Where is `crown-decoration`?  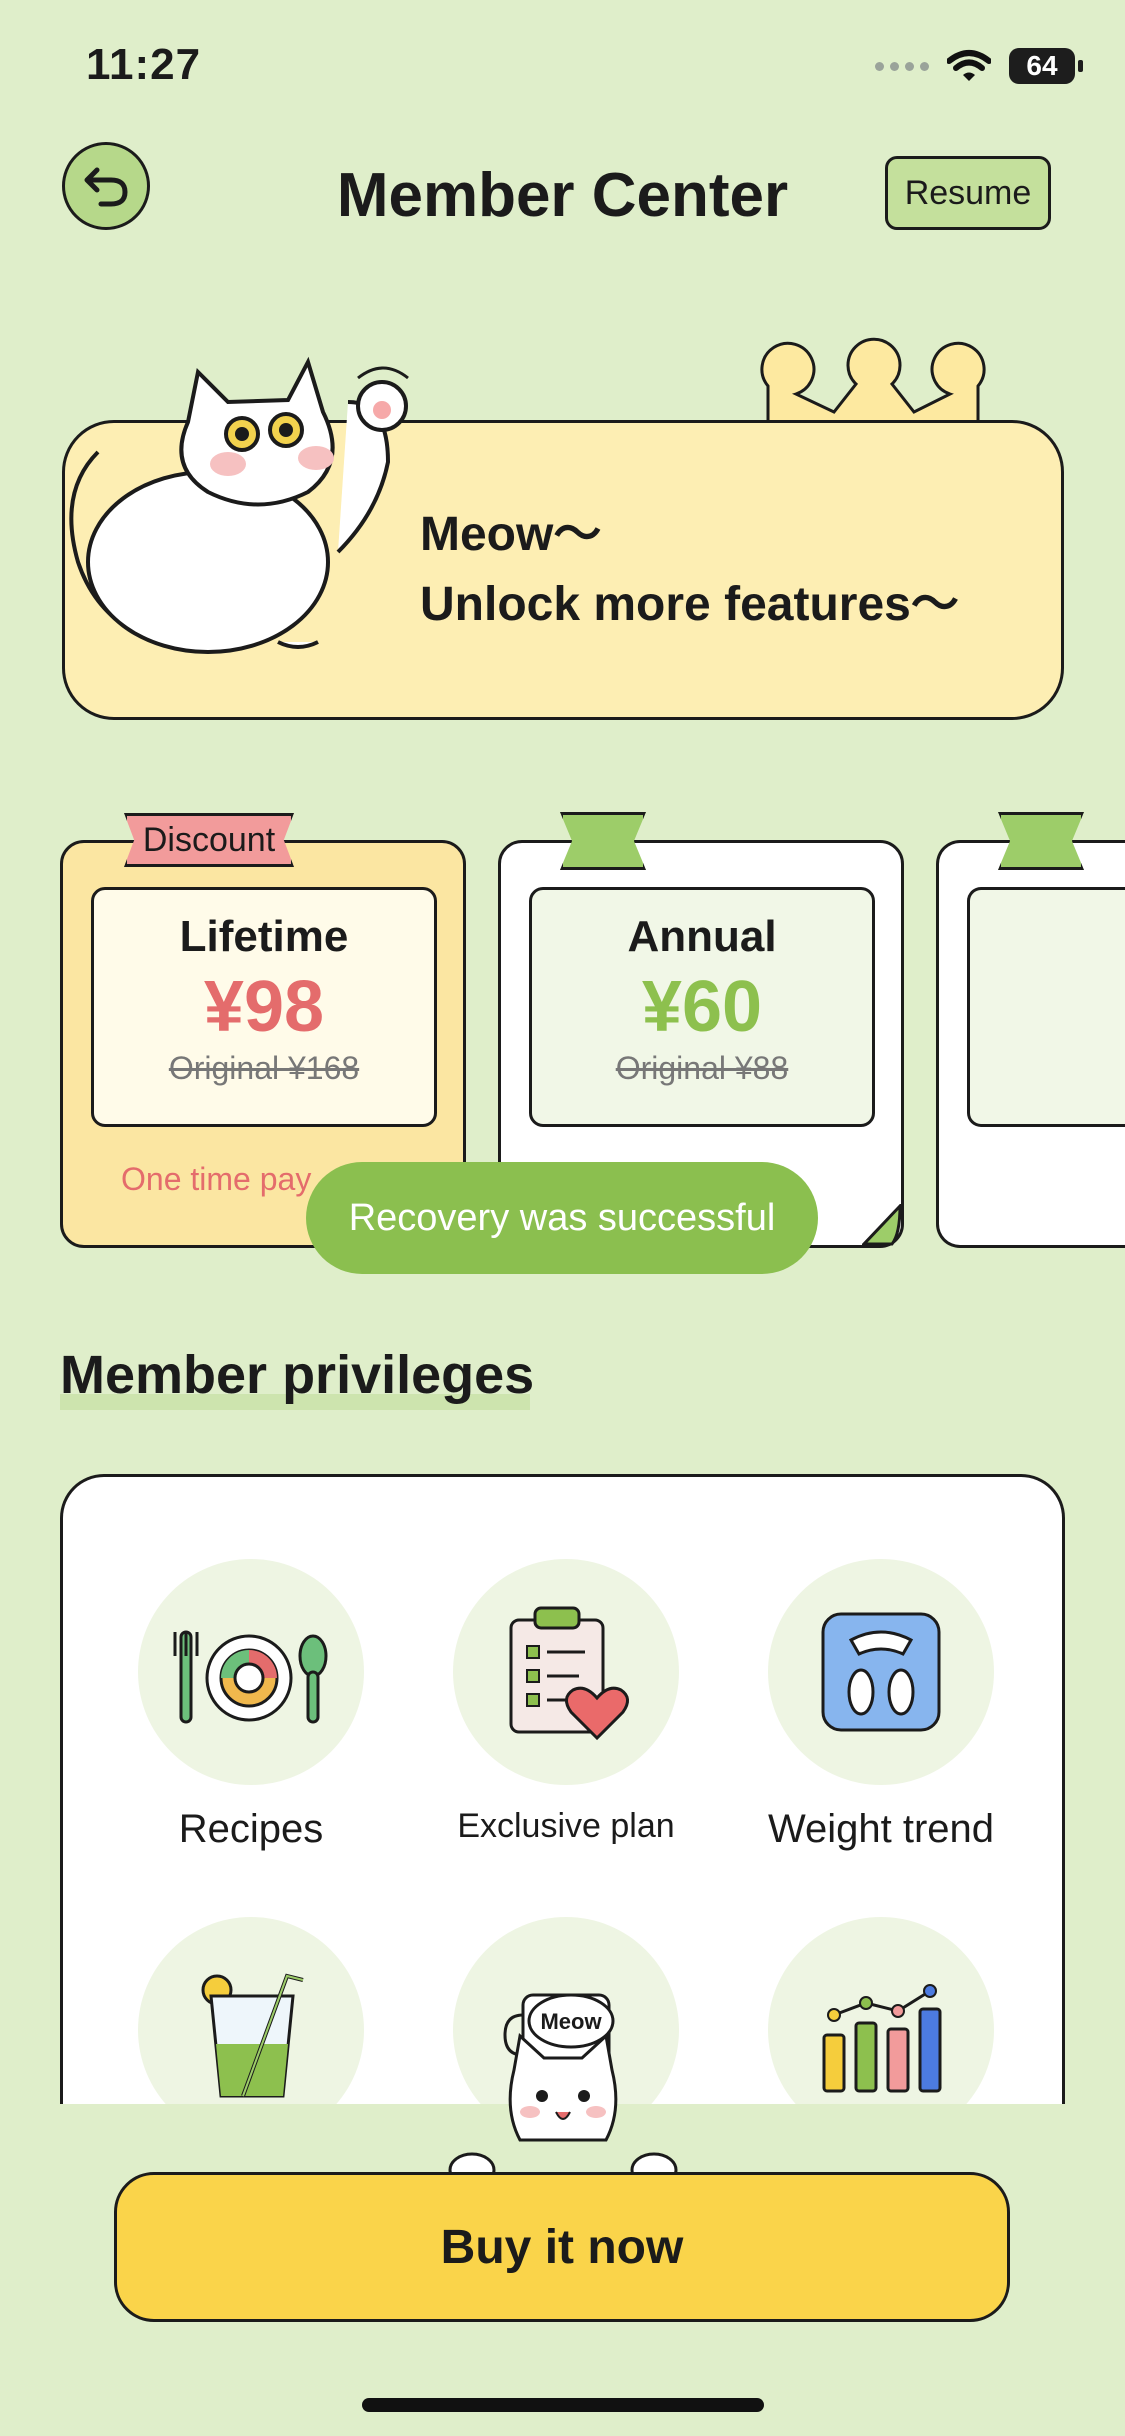 crown-decoration is located at coordinates (873, 380).